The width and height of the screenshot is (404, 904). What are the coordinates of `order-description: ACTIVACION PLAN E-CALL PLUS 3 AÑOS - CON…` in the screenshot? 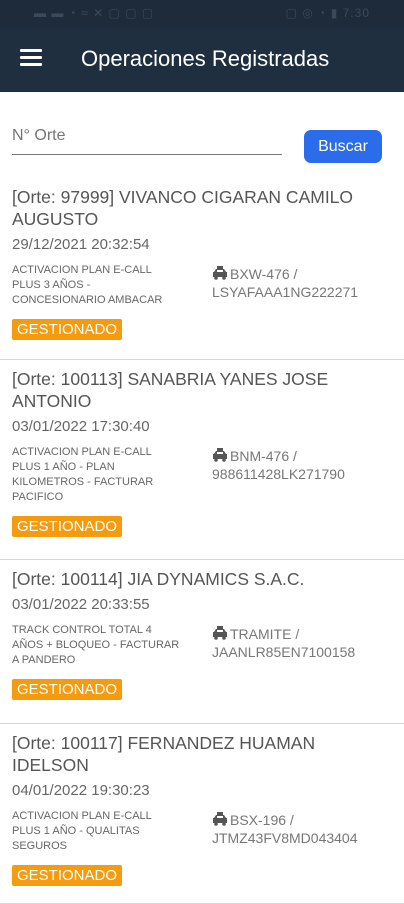 It's located at (87, 285).